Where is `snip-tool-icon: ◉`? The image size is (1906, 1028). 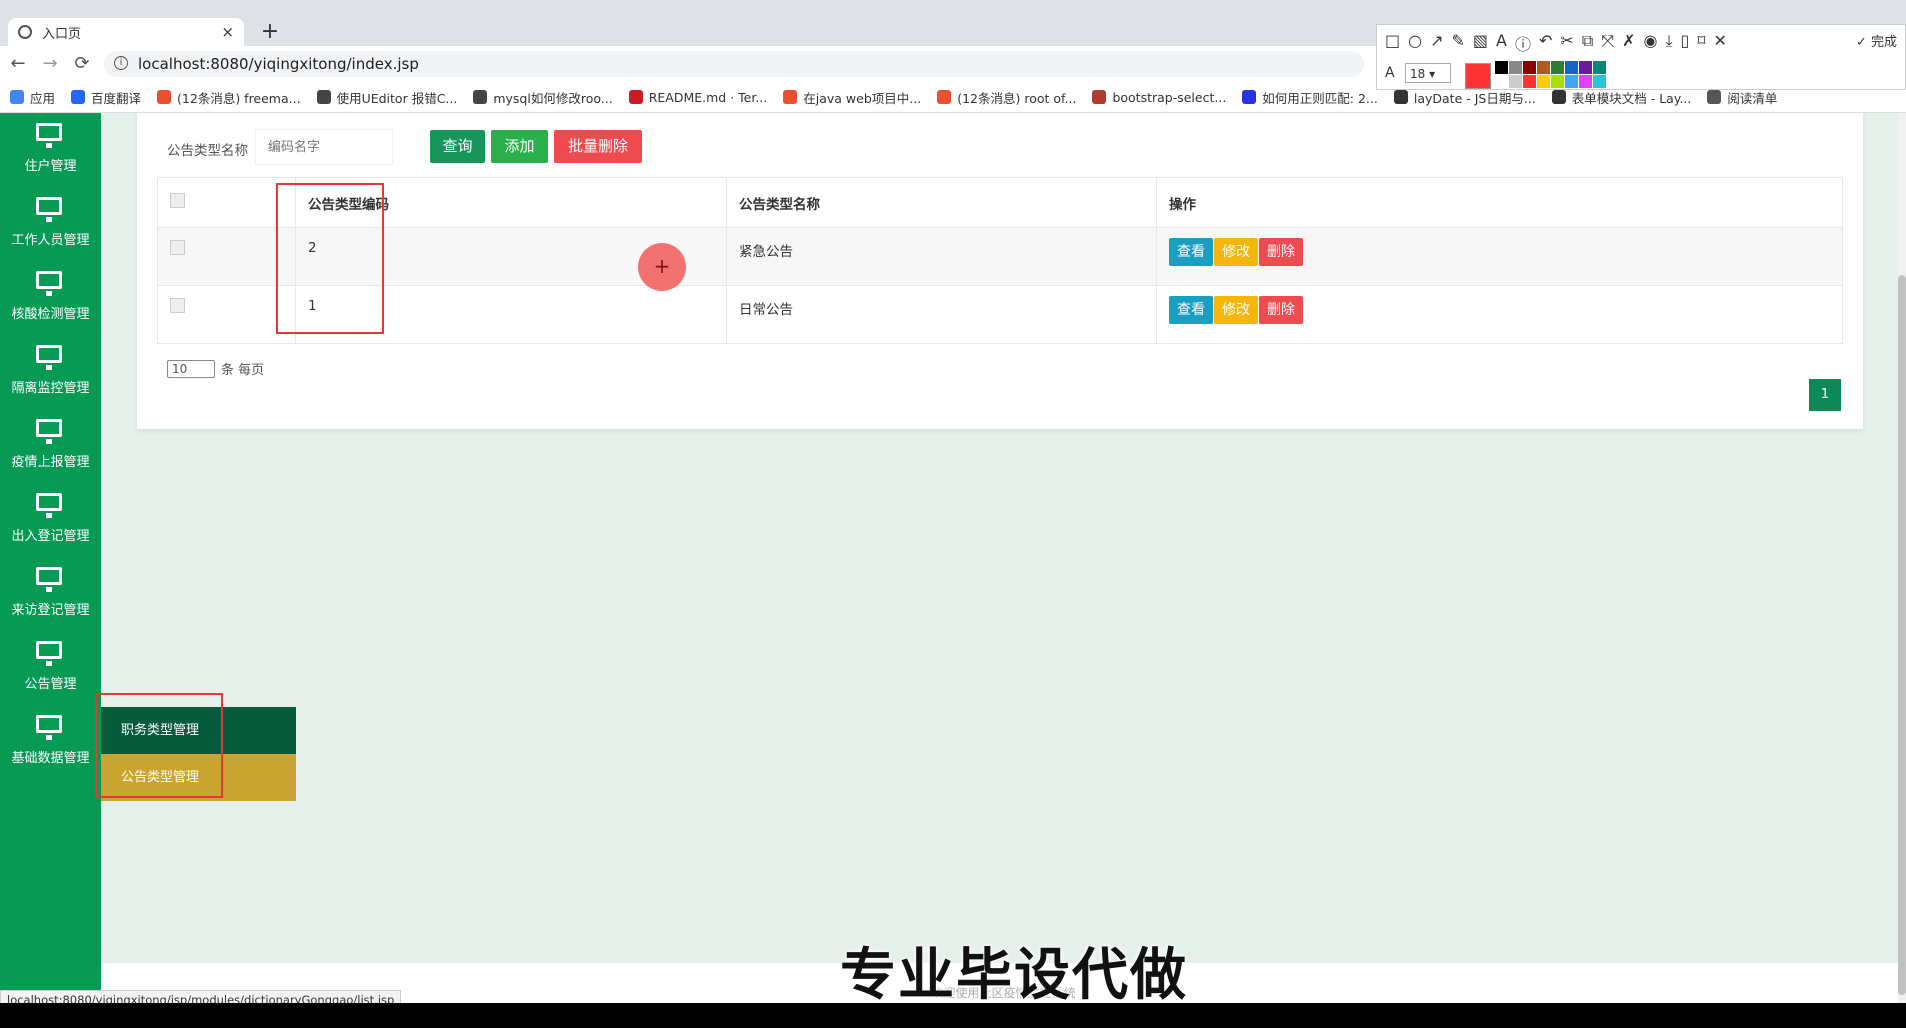 snip-tool-icon: ◉ is located at coordinates (1650, 43).